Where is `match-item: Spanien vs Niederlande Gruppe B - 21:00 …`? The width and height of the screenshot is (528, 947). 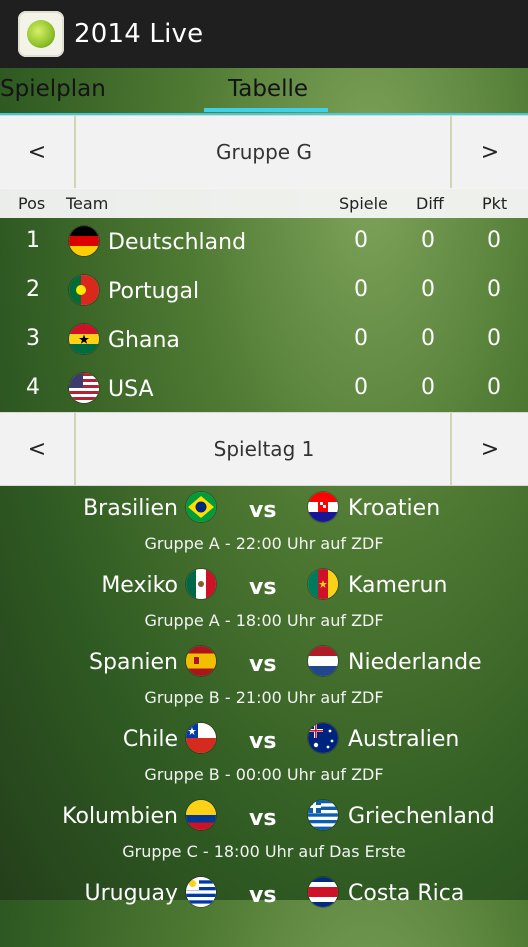 match-item: Spanien vs Niederlande Gruppe B - 21:00 … is located at coordinates (264, 677).